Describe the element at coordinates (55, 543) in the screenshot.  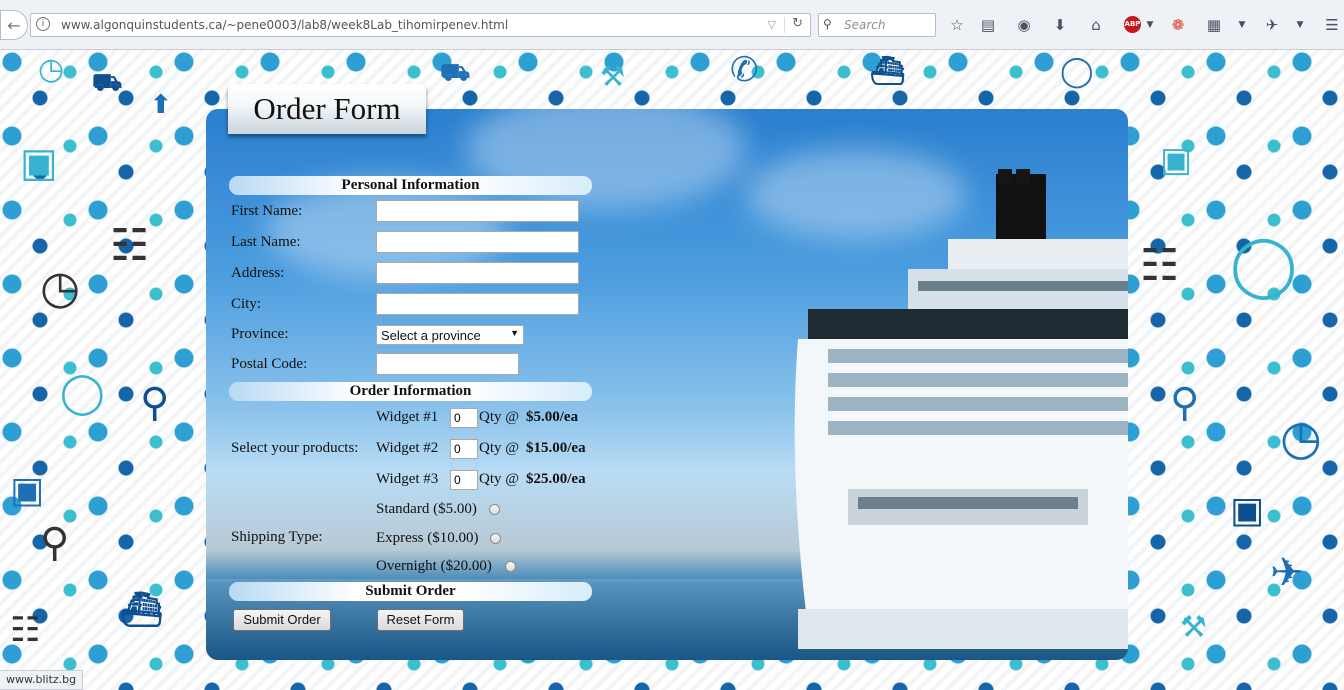
I see `pin-icon: ⚲` at that location.